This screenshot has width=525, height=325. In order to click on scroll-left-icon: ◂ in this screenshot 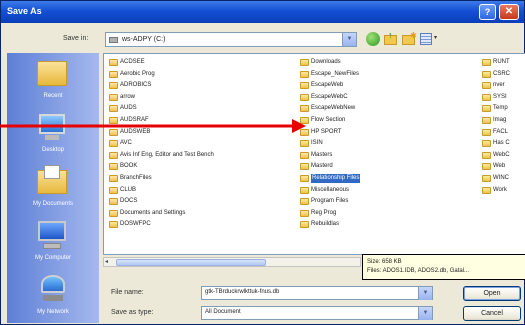, I will do `click(106, 261)`.